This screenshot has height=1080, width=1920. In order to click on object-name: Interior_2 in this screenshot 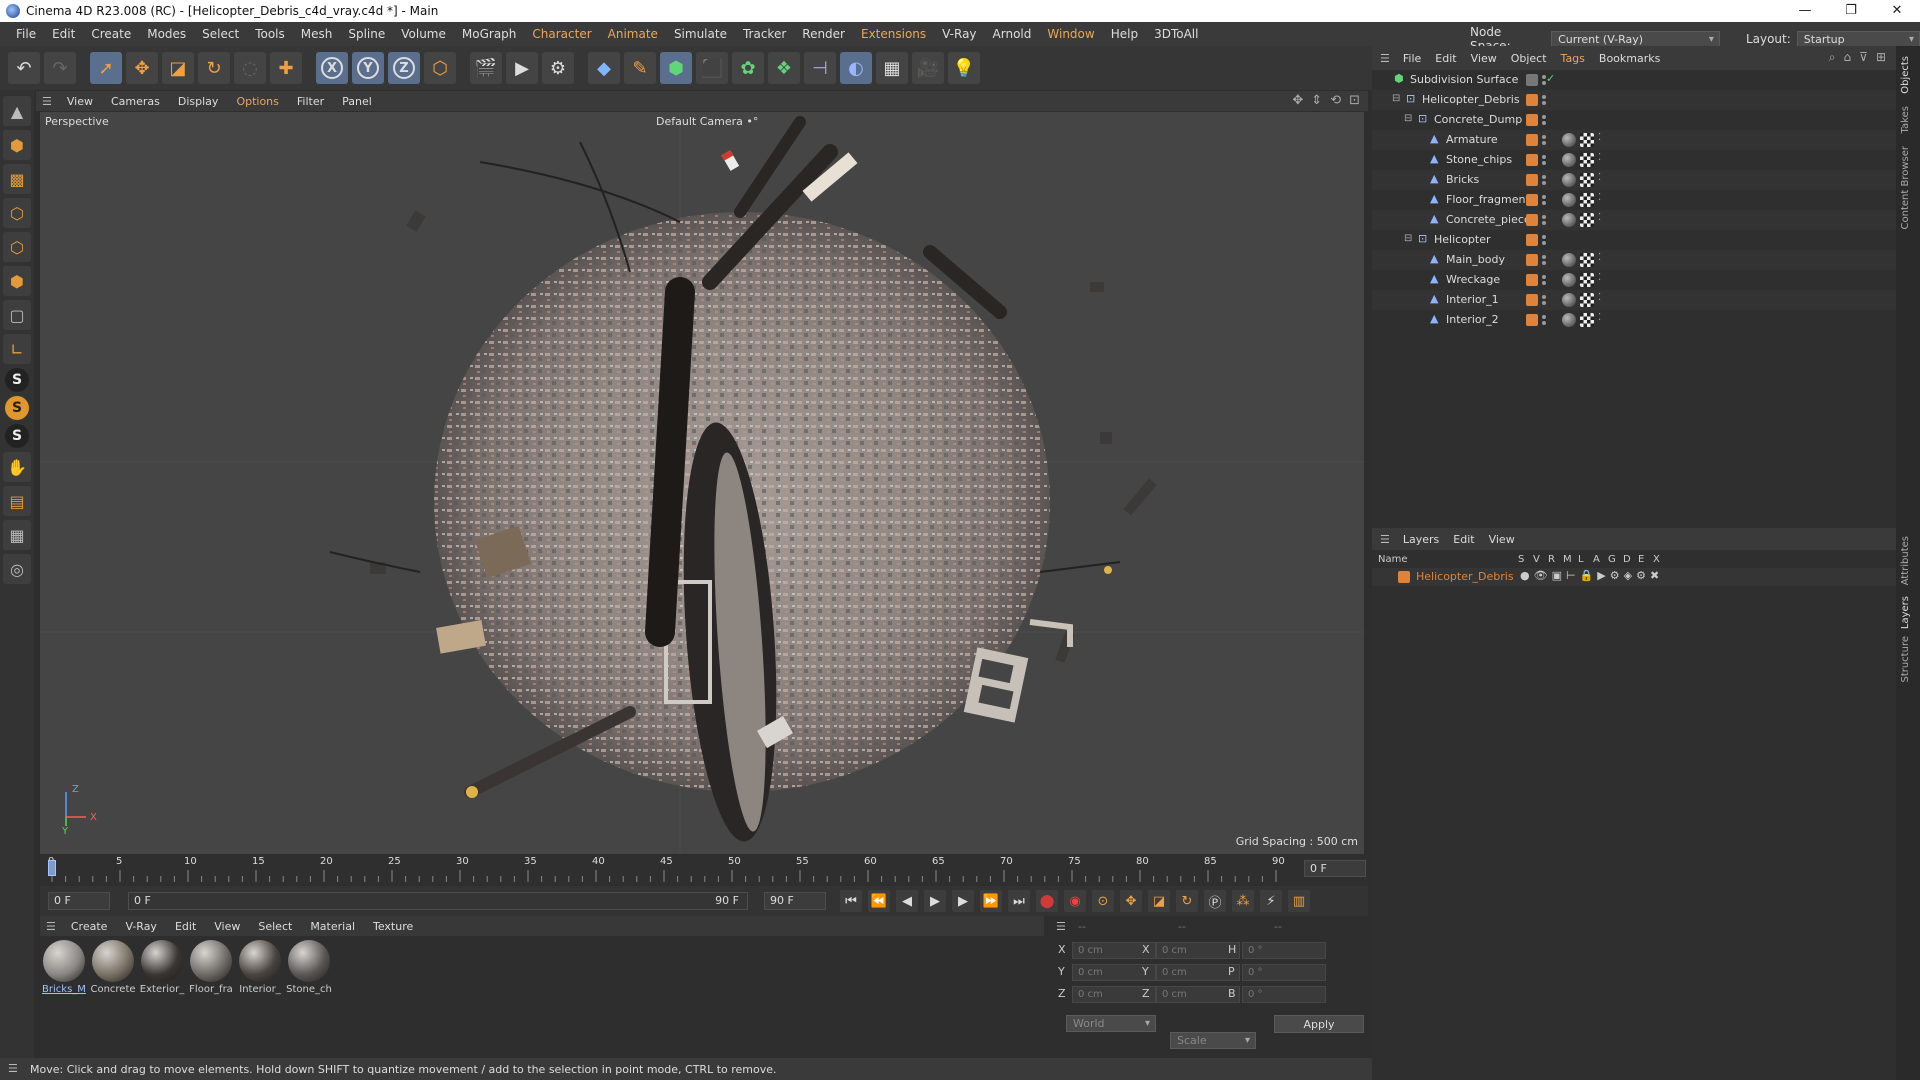, I will do `click(1472, 319)`.